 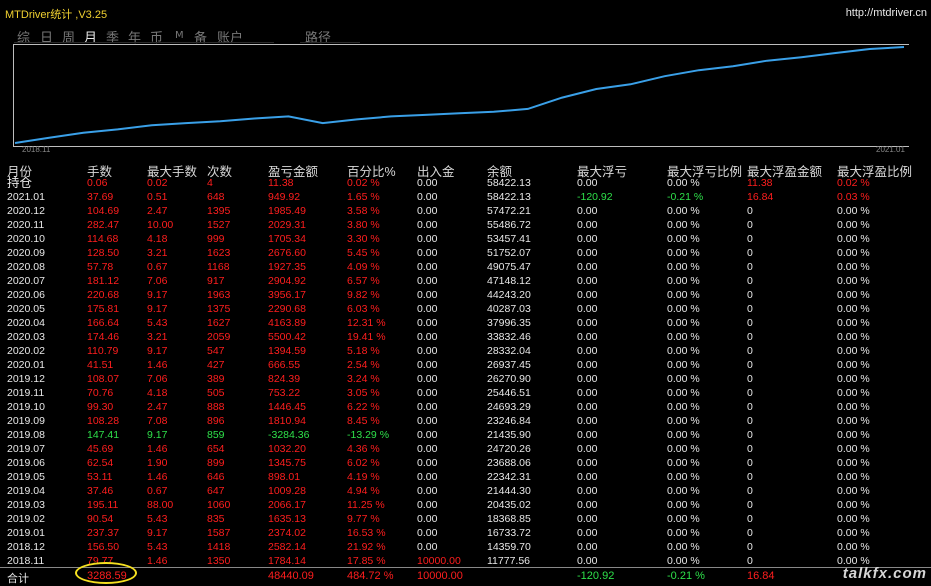 I want to click on col-percent-cell: 19.41 %, so click(x=366, y=337).